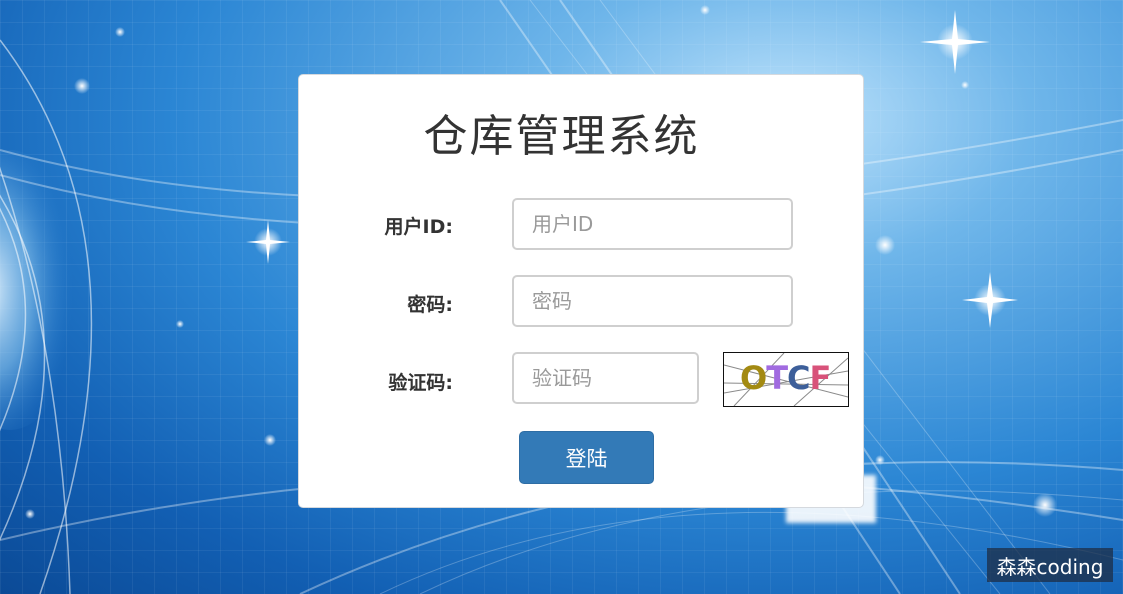 The width and height of the screenshot is (1123, 594). I want to click on captcha-label: 验证码:, so click(420, 383).